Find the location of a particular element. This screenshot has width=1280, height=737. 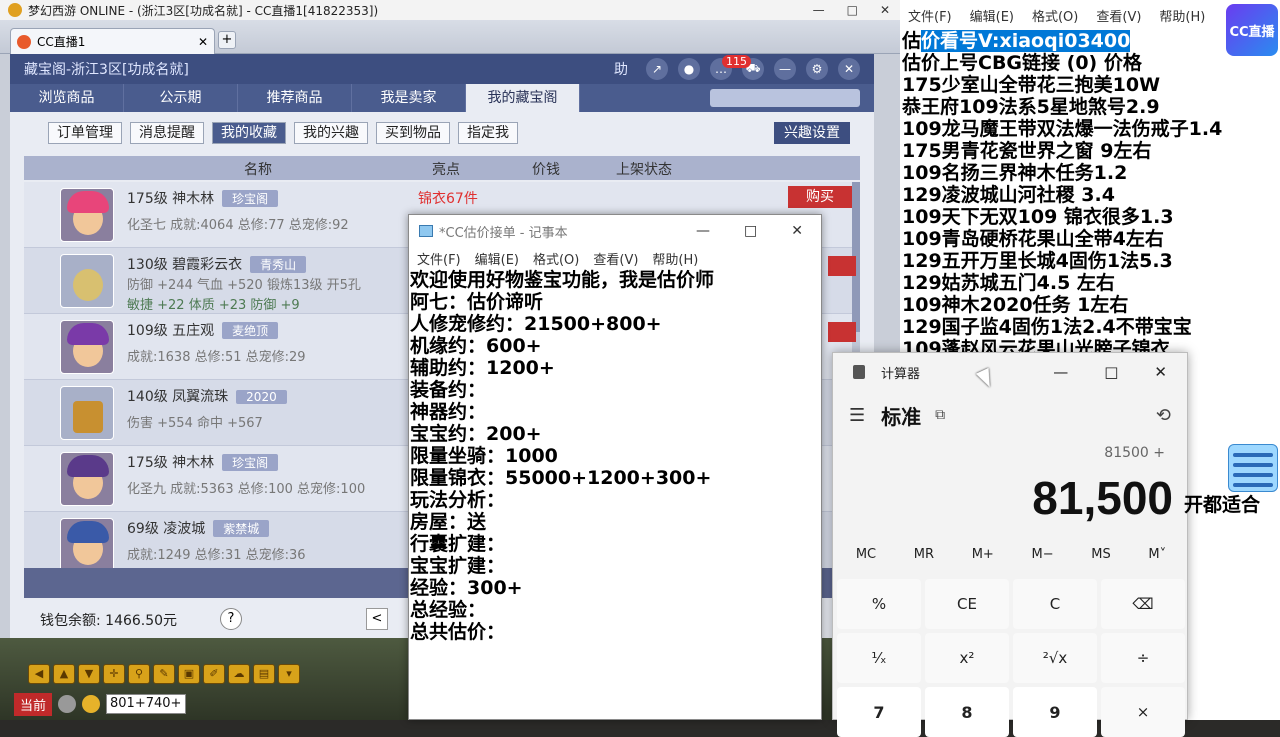

subtab-interests: 我的兴趣 is located at coordinates (331, 133).